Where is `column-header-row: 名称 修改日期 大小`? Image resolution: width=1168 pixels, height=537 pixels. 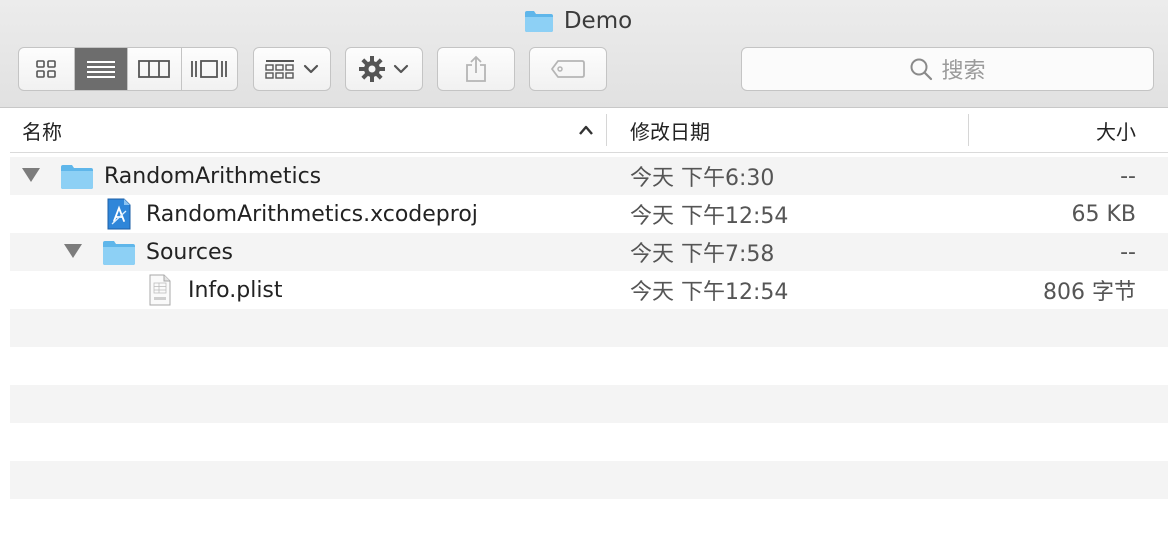 column-header-row: 名称 修改日期 大小 is located at coordinates (589, 130).